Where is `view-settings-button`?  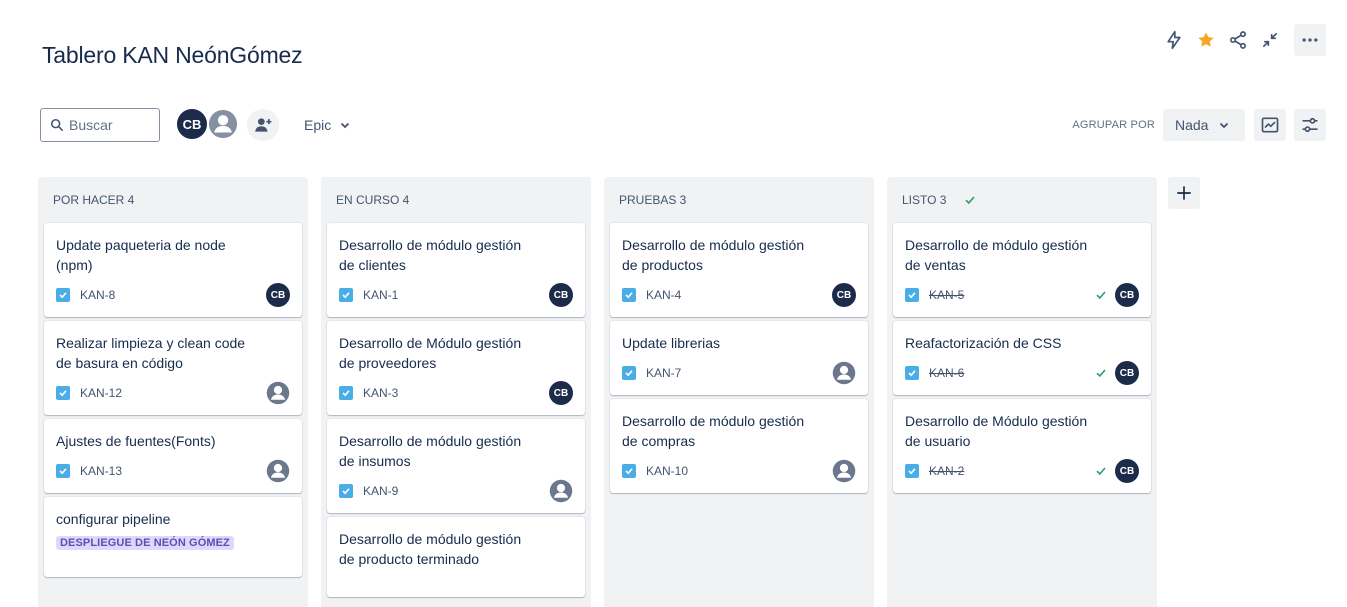 view-settings-button is located at coordinates (1310, 125).